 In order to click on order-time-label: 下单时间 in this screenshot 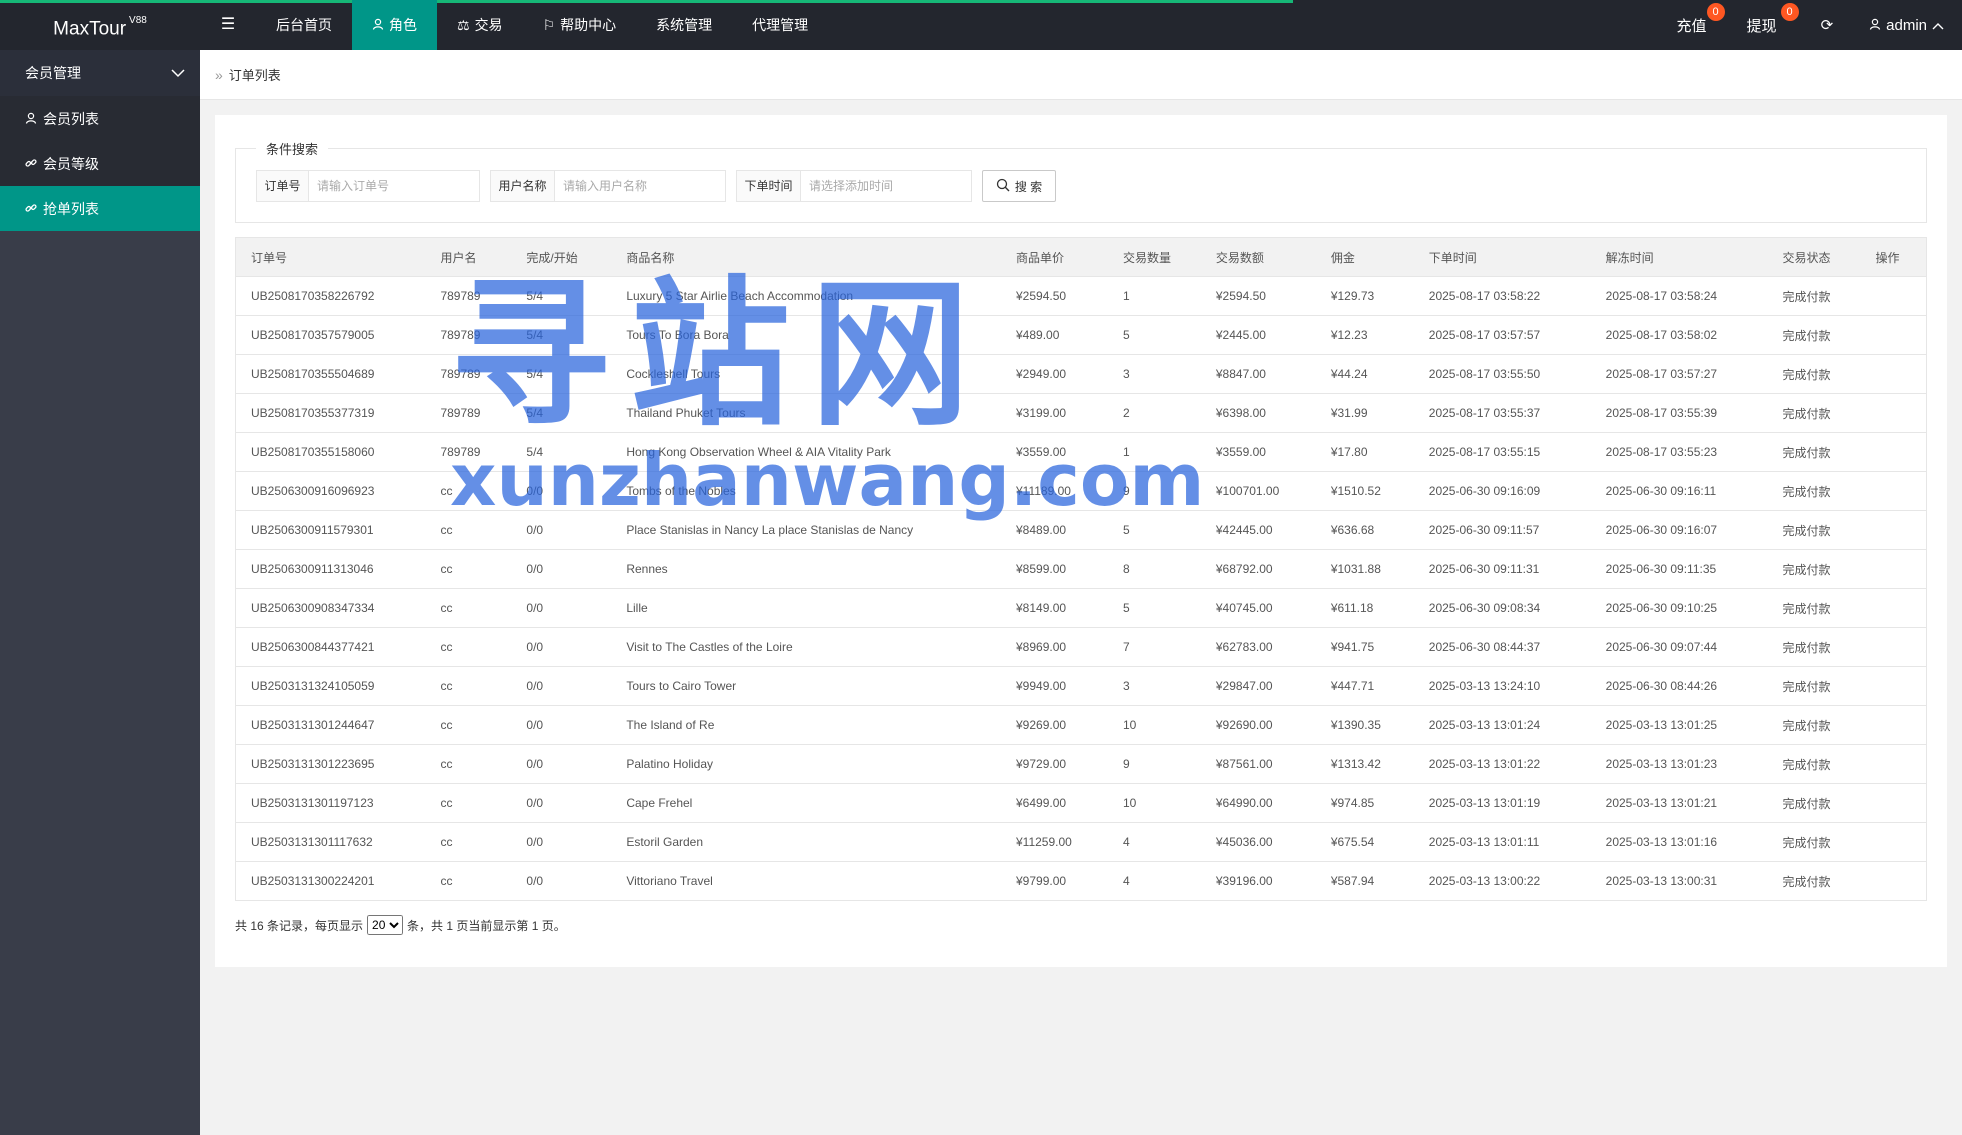, I will do `click(769, 186)`.